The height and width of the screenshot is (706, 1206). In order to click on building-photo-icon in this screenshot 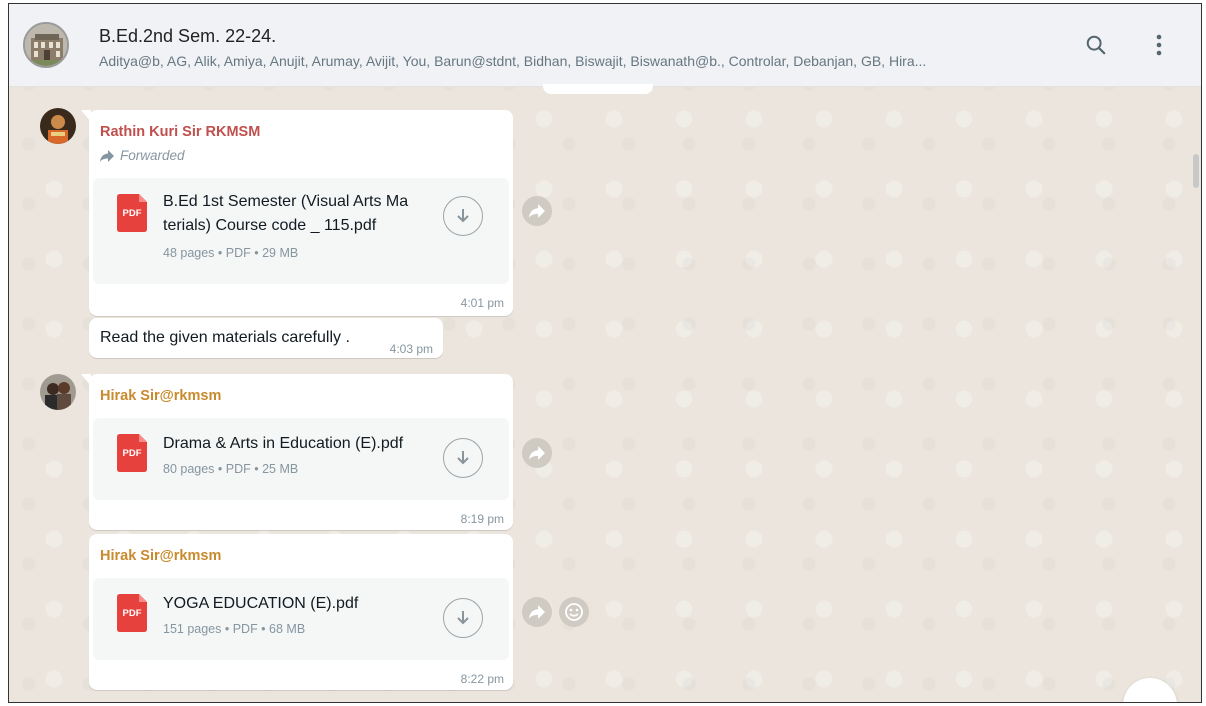, I will do `click(46, 45)`.